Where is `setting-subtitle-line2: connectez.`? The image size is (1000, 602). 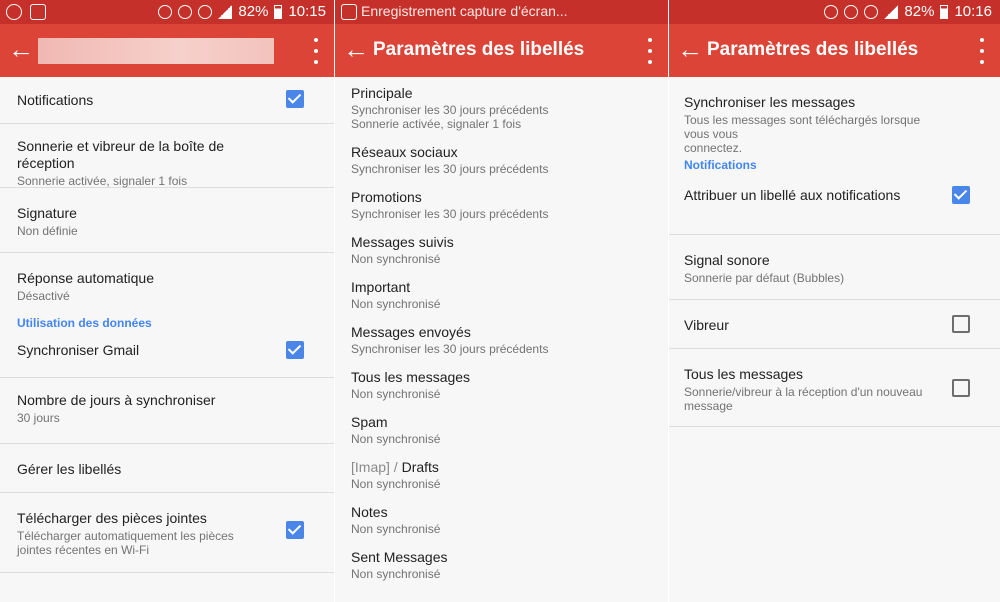 setting-subtitle-line2: connectez. is located at coordinates (713, 148).